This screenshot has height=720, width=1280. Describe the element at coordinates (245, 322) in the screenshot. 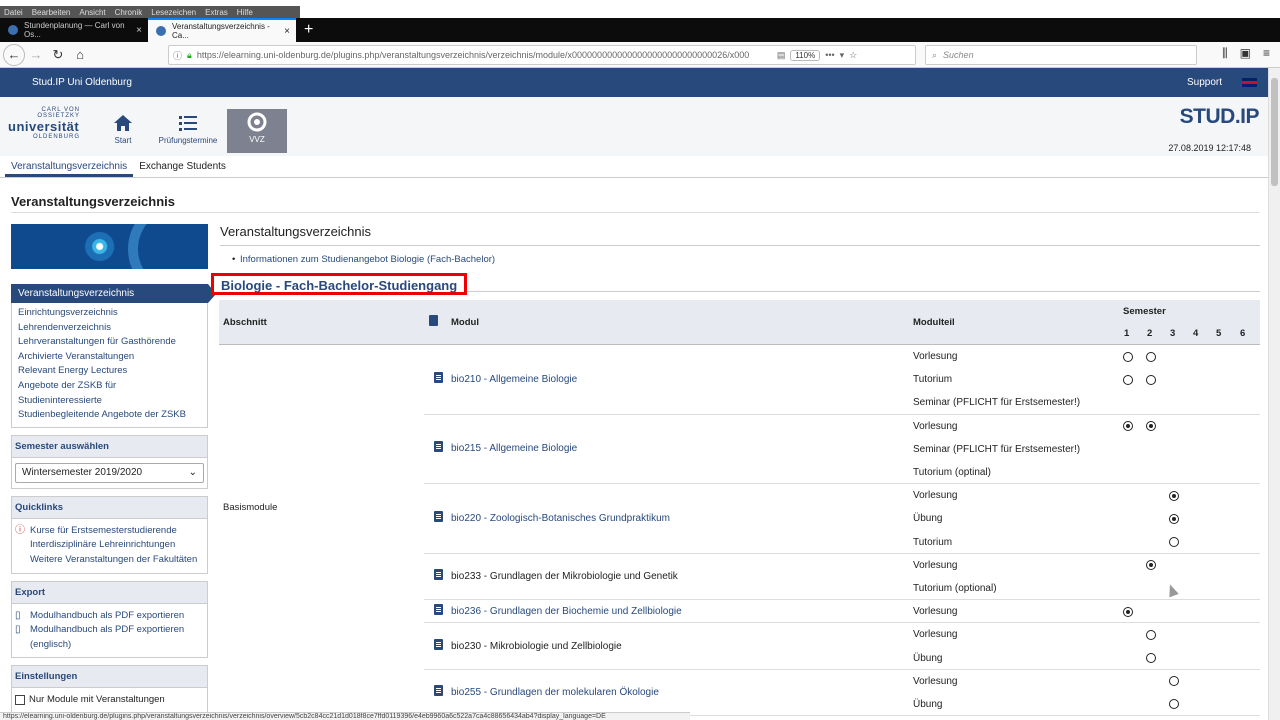

I see `col-abschnitt: Abschnitt` at that location.